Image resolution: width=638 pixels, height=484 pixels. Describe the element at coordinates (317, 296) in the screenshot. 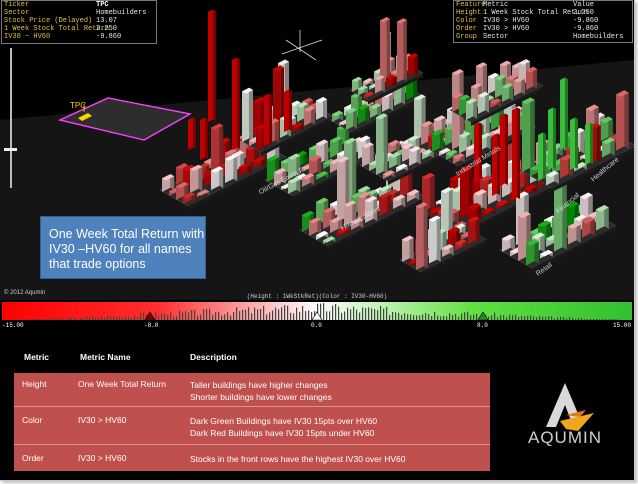

I see `legend-title: (Height : 1WkStkRet)(Color : IV30-HV60)` at that location.